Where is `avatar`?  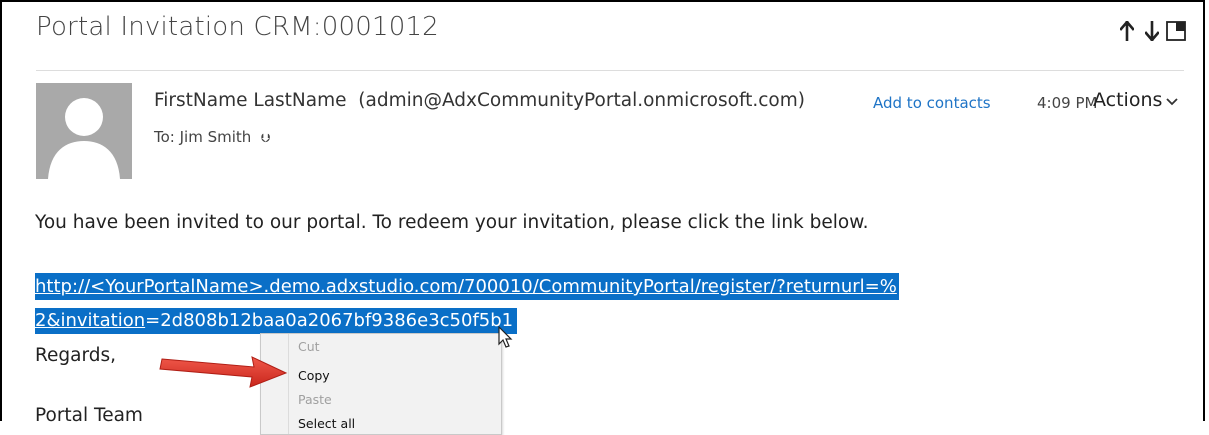 avatar is located at coordinates (84, 131).